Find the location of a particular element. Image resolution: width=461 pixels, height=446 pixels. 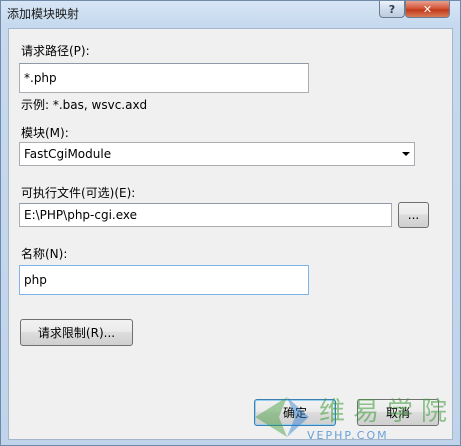

chevron-down-icon is located at coordinates (406, 154).